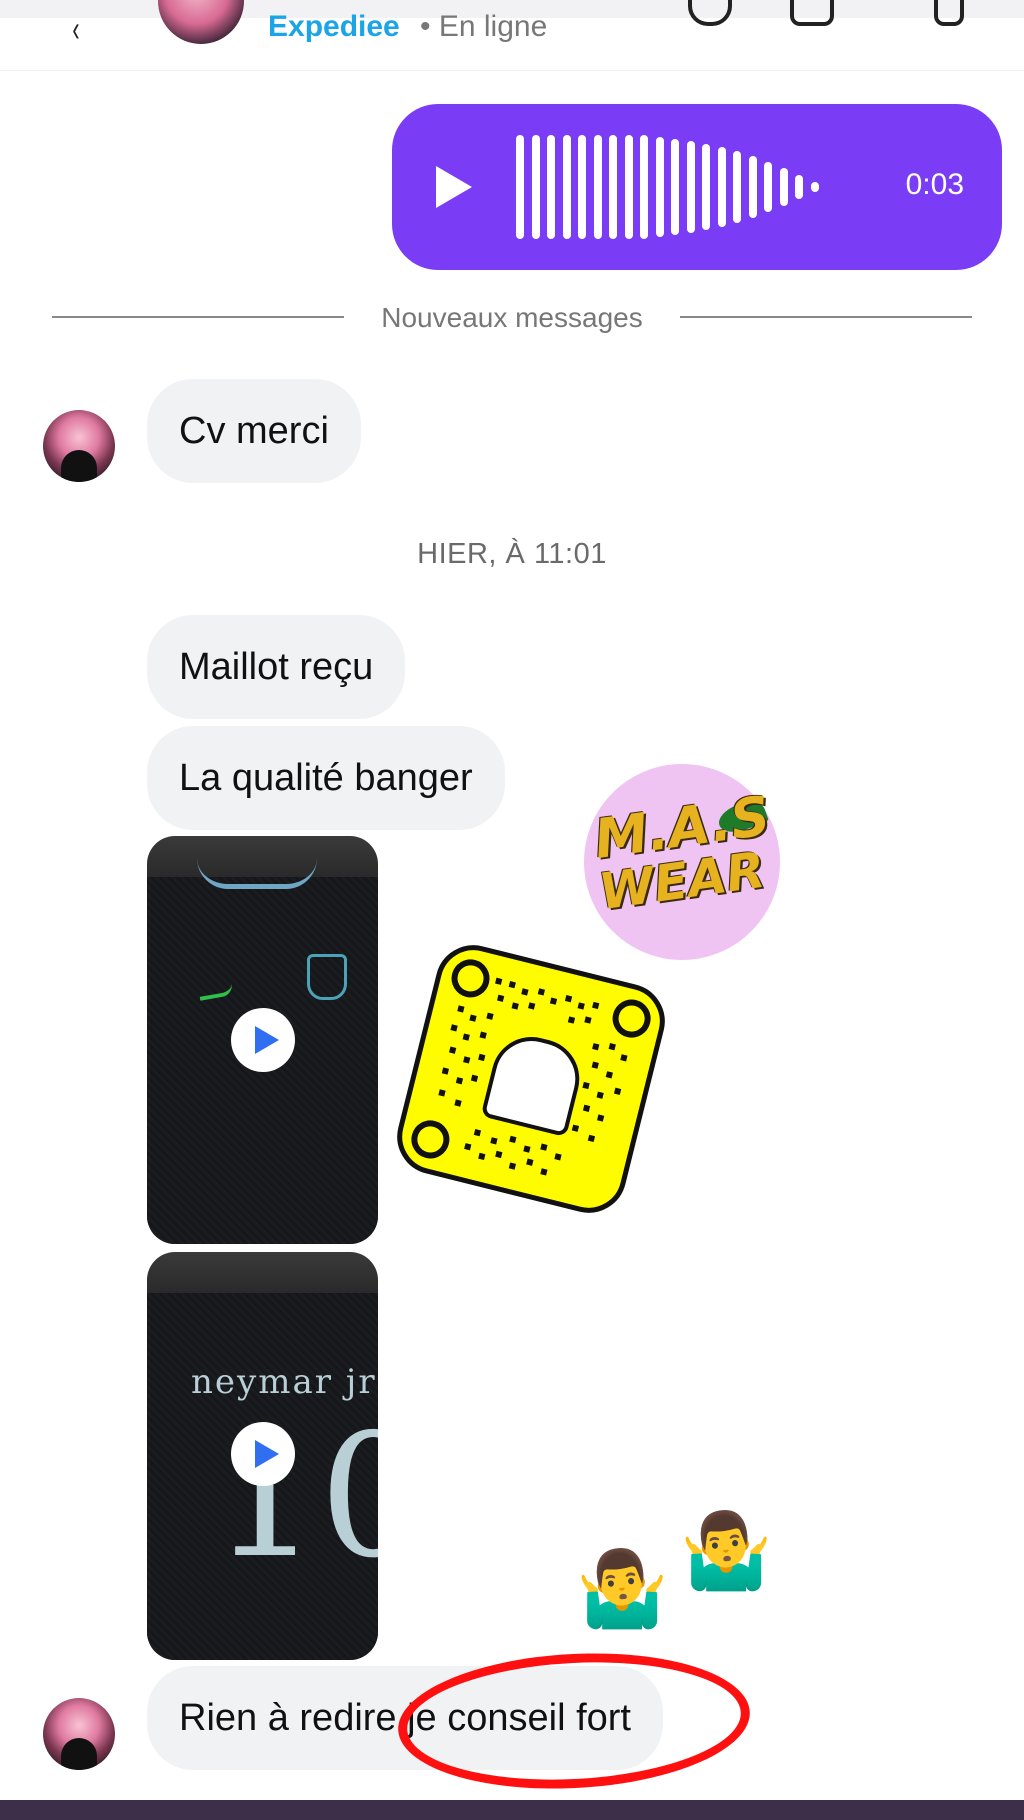 This screenshot has height=1820, width=1024. I want to click on back-chevron-icon: ‹, so click(75, 29).